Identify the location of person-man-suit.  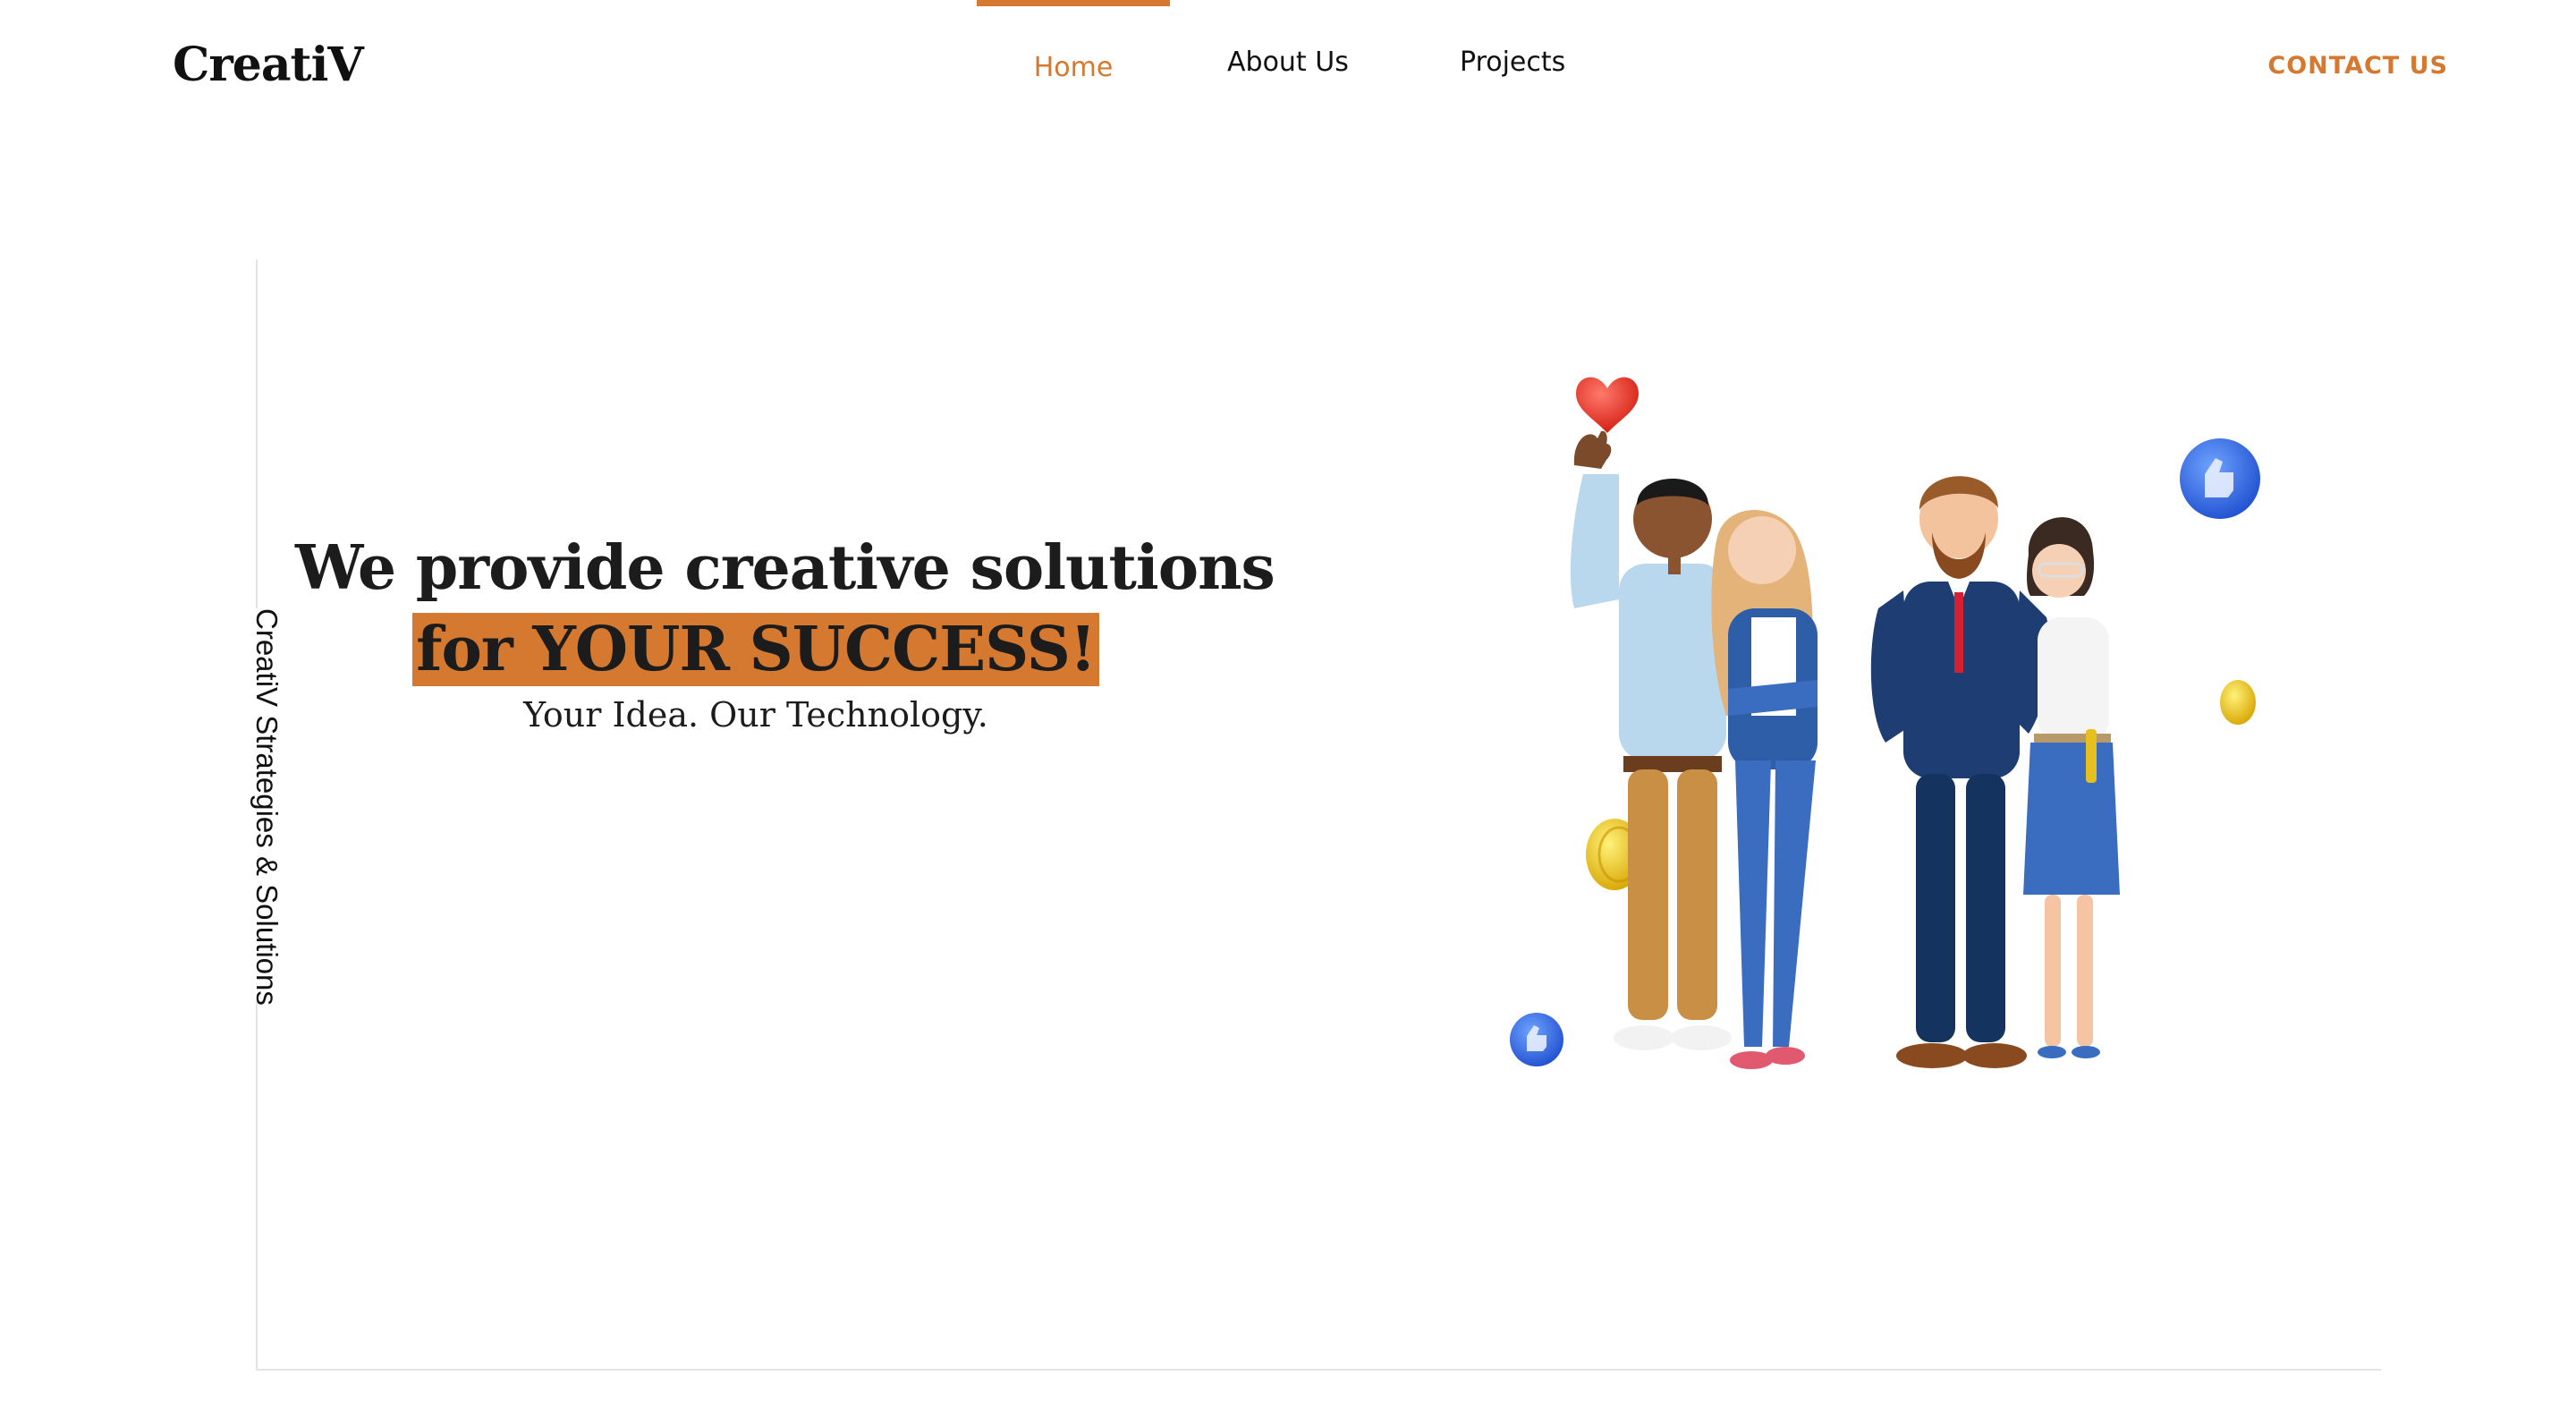
(1960, 772).